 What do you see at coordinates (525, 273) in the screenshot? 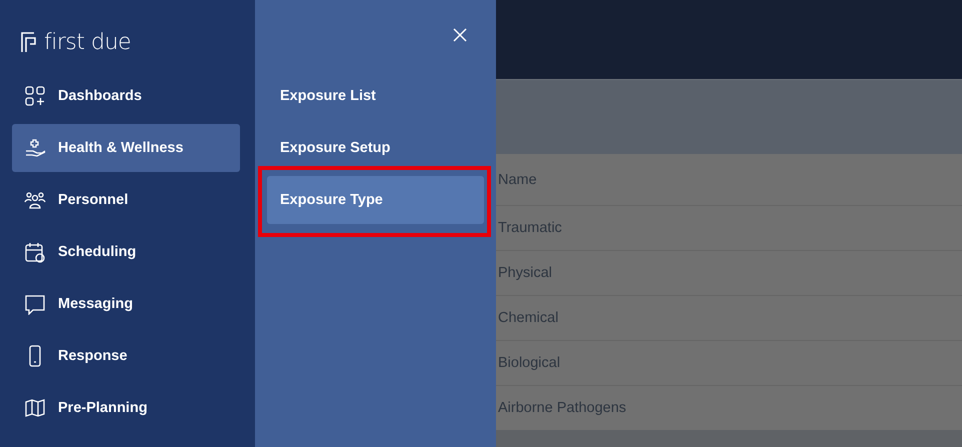
I see `table-cell: Physical` at bounding box center [525, 273].